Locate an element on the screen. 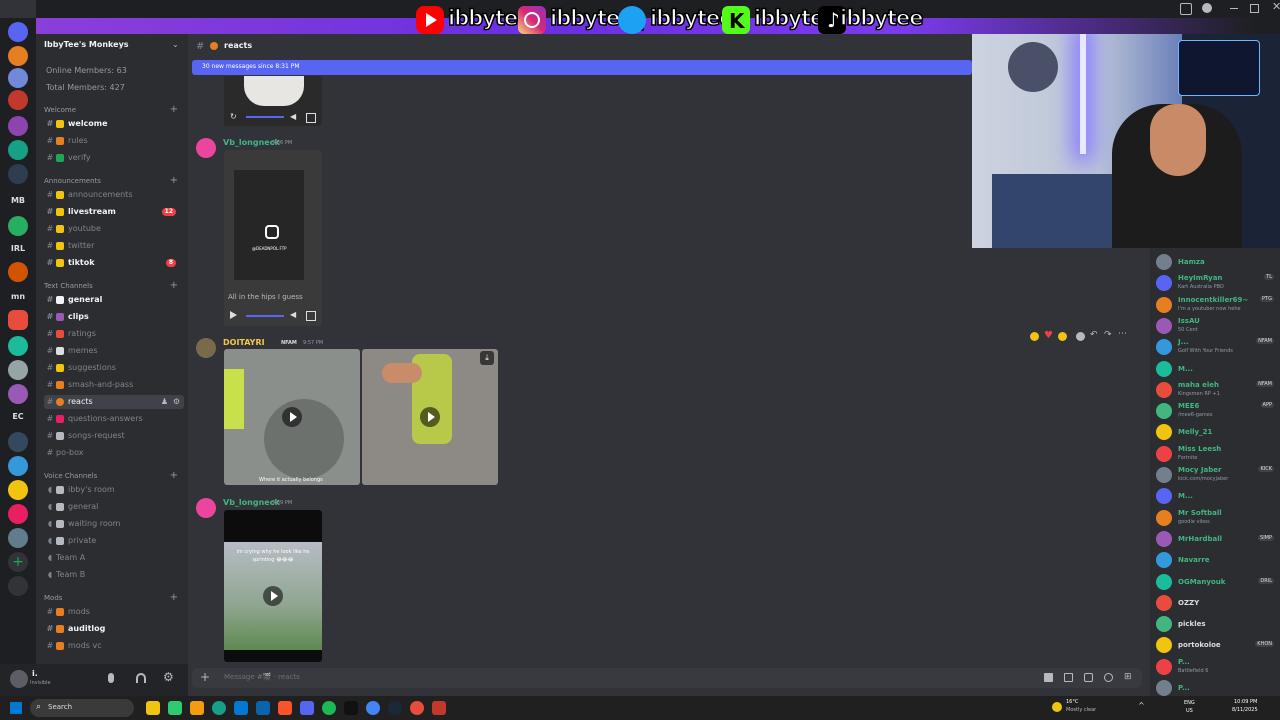 The height and width of the screenshot is (720, 1280). reaction-icon is located at coordinates (1034, 336).